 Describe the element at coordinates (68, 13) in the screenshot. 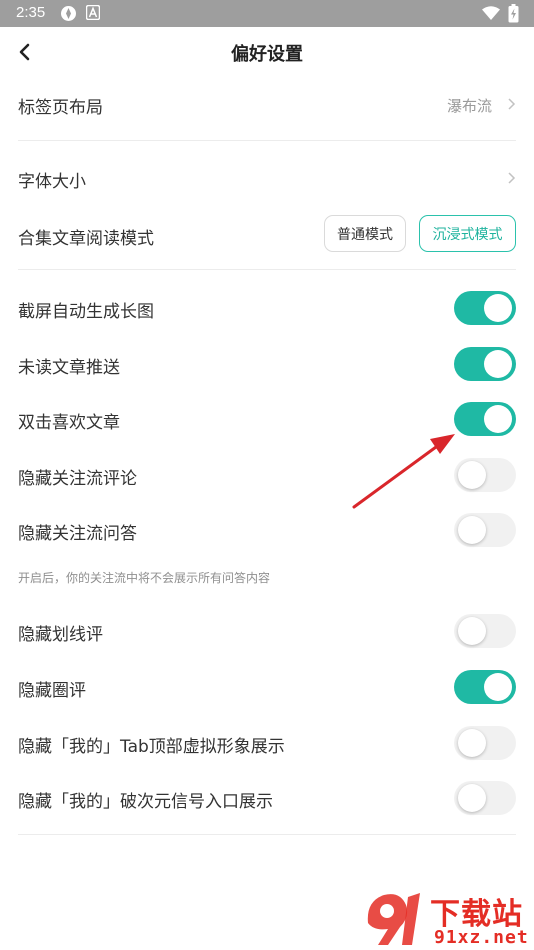

I see `app-notification-icon` at that location.